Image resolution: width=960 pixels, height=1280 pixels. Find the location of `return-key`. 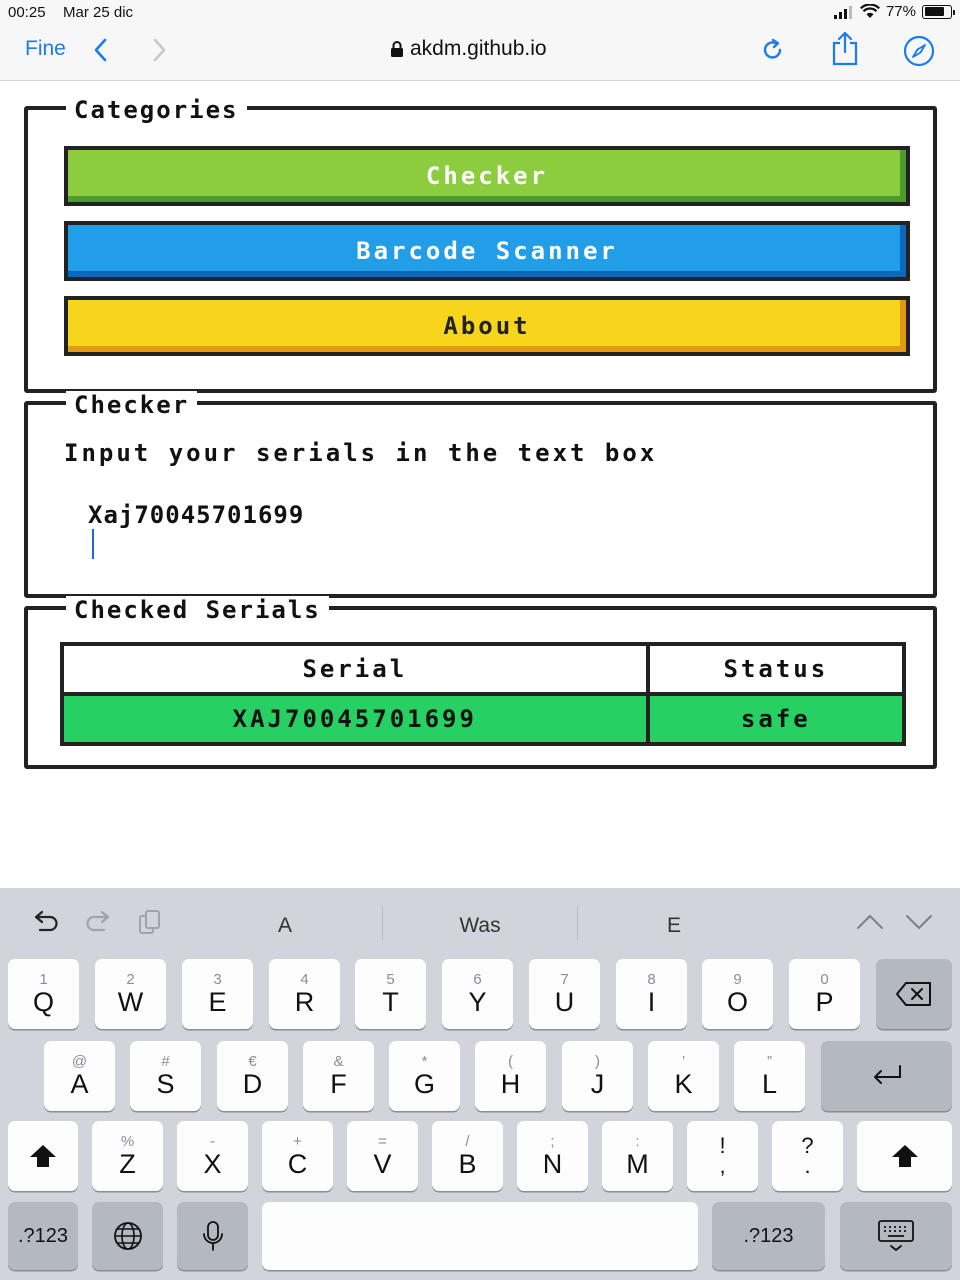

return-key is located at coordinates (886, 1076).